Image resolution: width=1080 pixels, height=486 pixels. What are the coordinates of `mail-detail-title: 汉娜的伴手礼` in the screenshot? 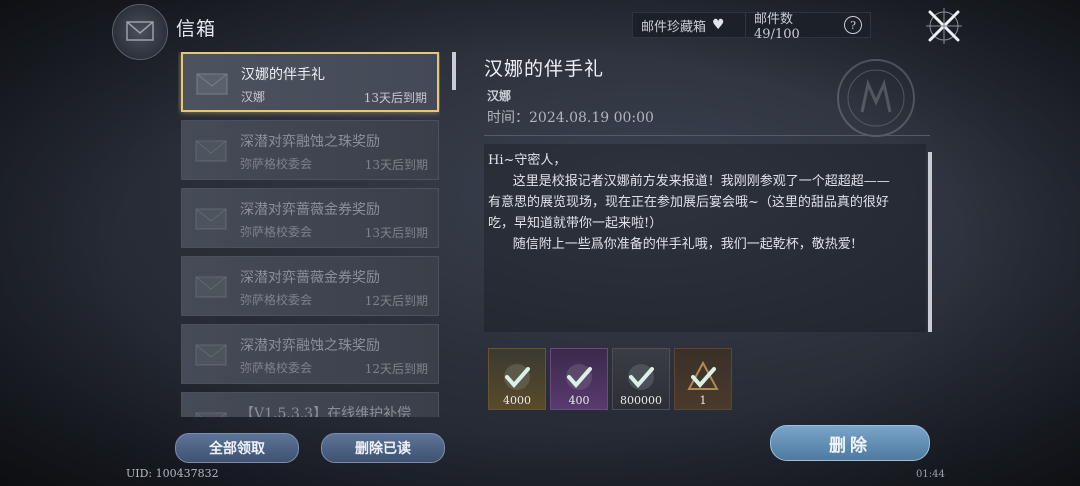 It's located at (544, 69).